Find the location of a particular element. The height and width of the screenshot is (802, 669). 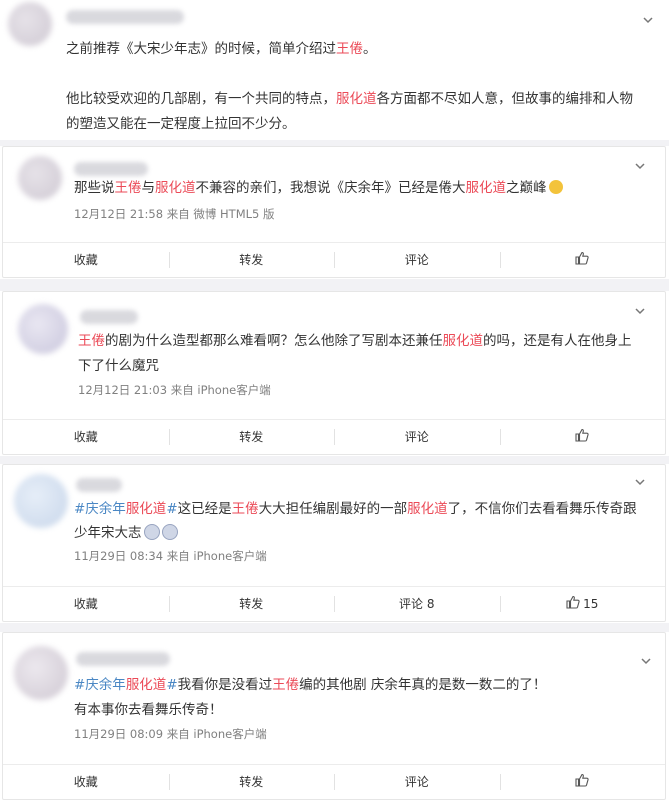

like-count: 15 is located at coordinates (591, 603).